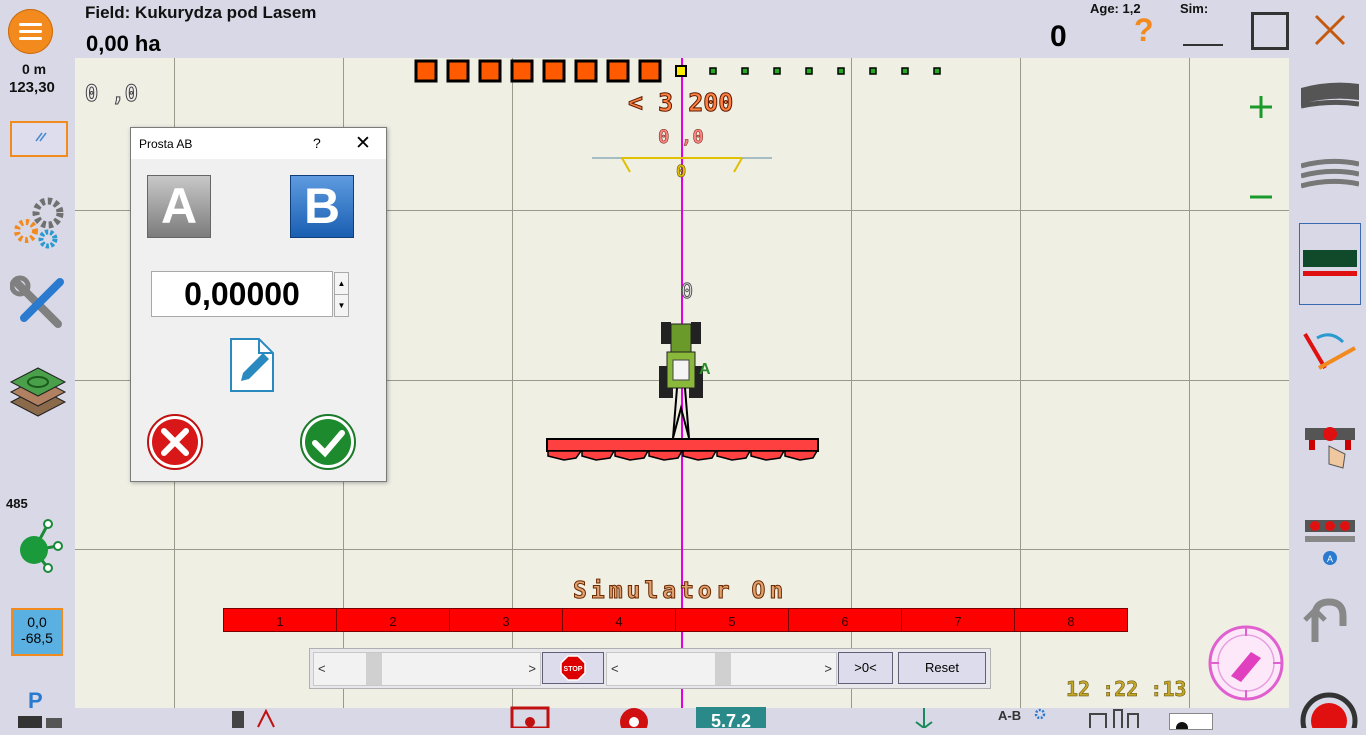  What do you see at coordinates (530, 718) in the screenshot?
I see `flag-button` at bounding box center [530, 718].